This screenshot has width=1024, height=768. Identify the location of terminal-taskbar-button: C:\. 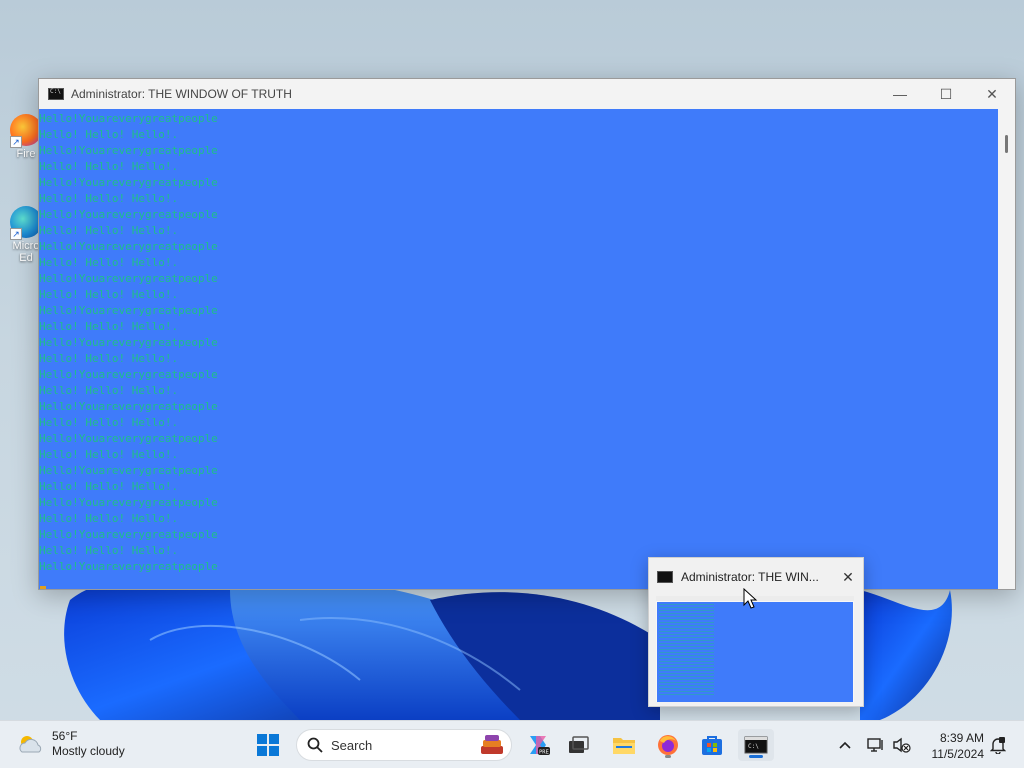
(756, 745).